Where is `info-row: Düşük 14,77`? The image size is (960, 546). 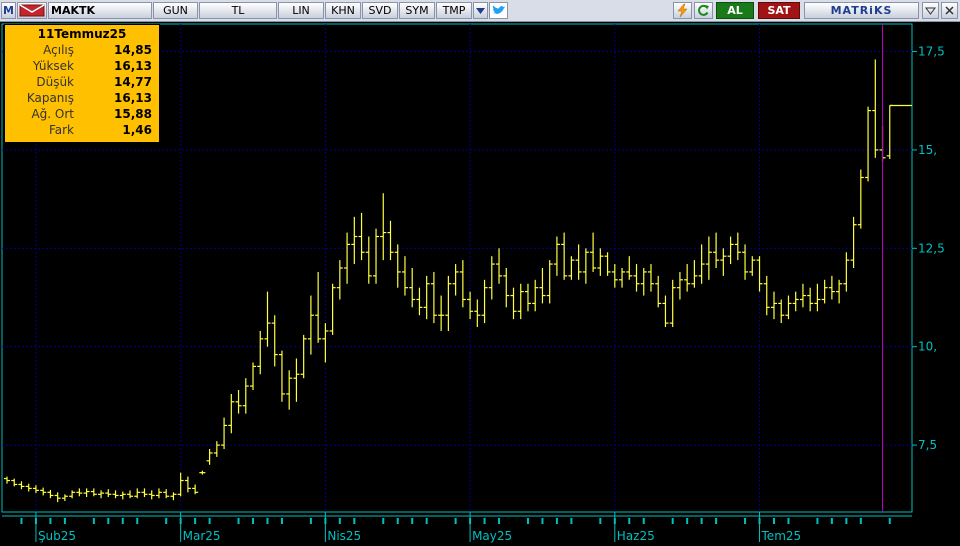 info-row: Düşük 14,77 is located at coordinates (81, 83).